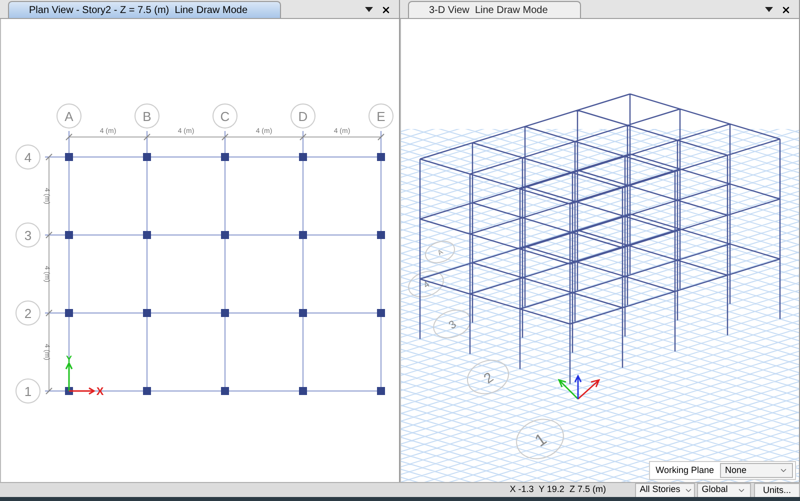 The image size is (800, 501). I want to click on grid-label: D, so click(303, 116).